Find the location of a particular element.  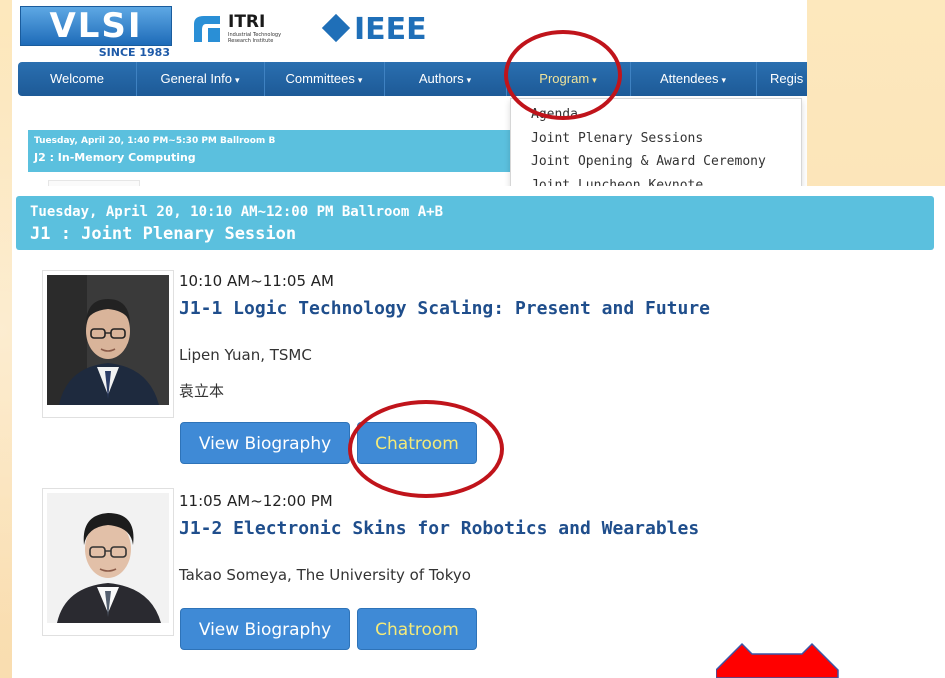

vlsi-logo-text: VLSI is located at coordinates (96, 26).